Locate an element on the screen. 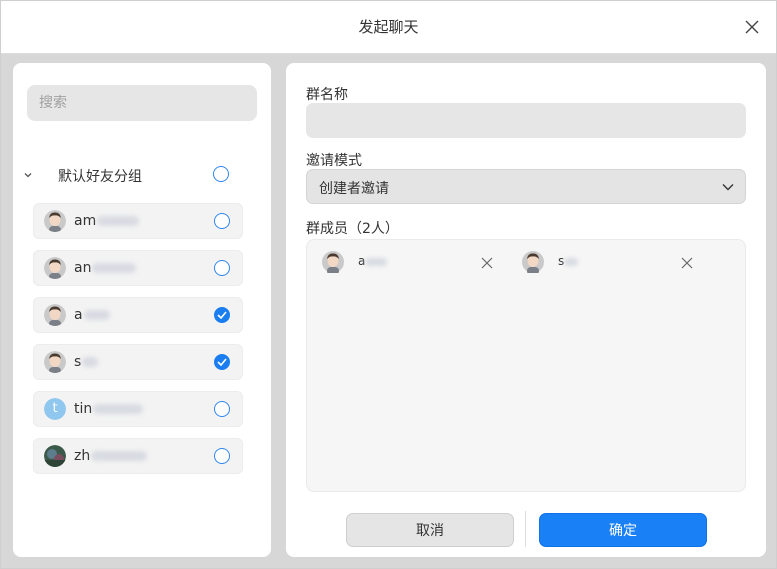  member-name: s is located at coordinates (568, 261).